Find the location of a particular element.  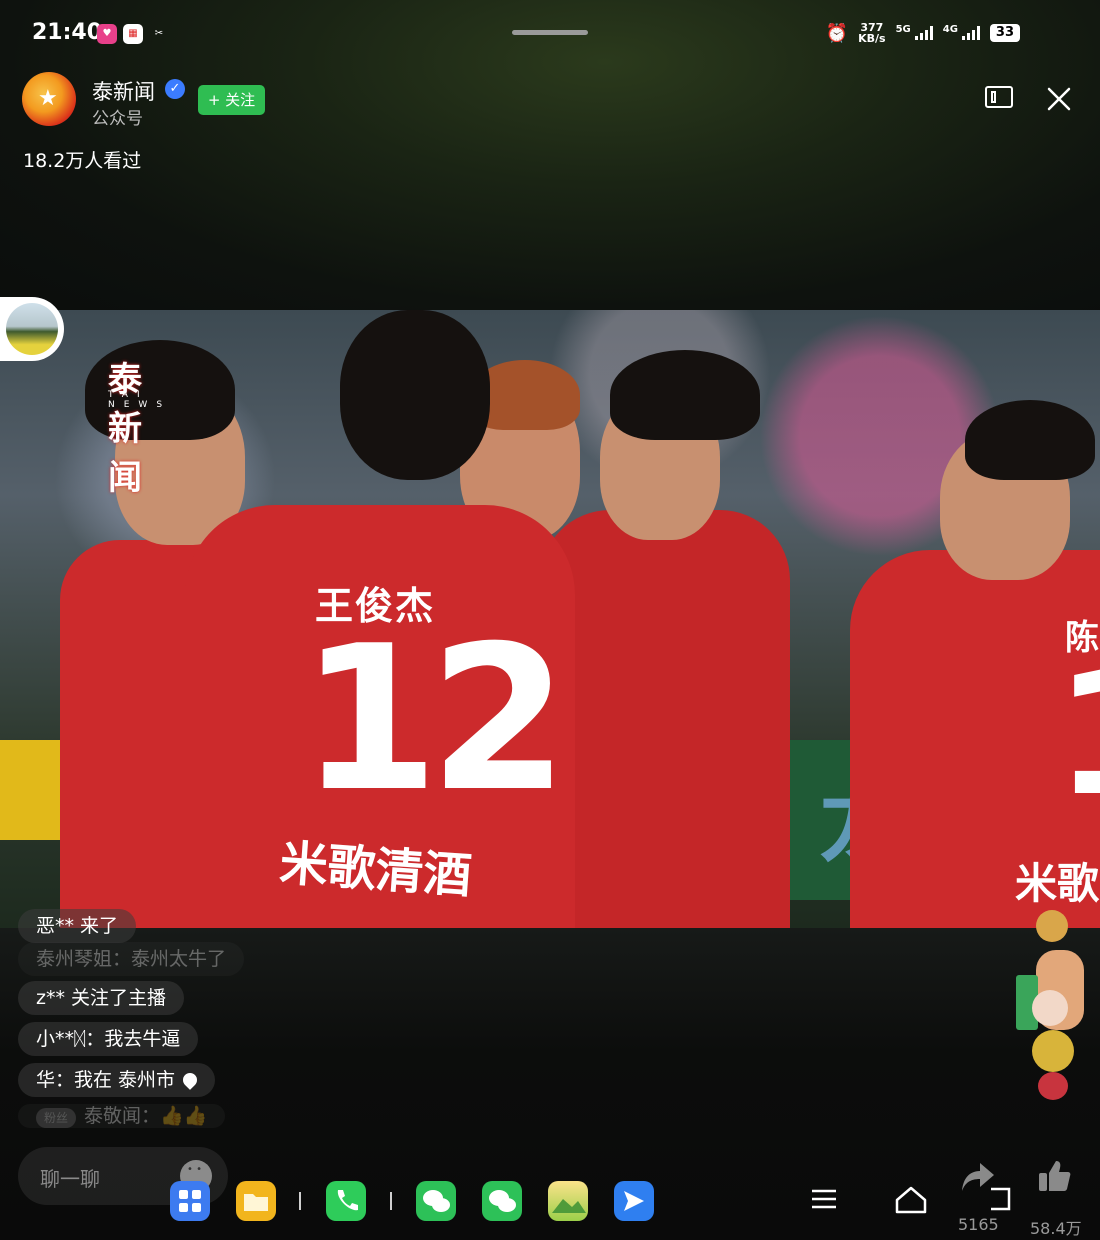

net-speed: 377 KB/s is located at coordinates (872, 33).